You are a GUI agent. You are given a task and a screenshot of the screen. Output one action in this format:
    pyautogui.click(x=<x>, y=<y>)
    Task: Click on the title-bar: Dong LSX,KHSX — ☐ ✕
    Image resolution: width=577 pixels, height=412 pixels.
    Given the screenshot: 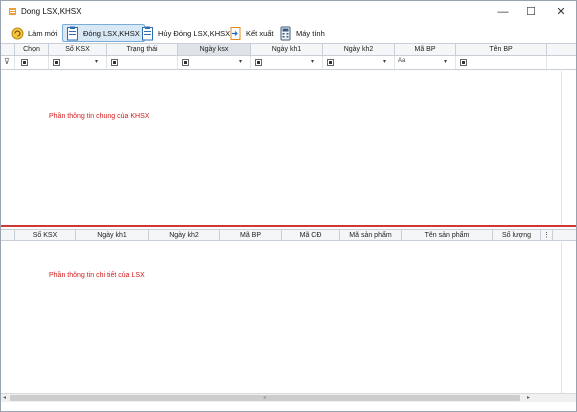 What is the action you would take?
    pyautogui.click(x=288, y=12)
    